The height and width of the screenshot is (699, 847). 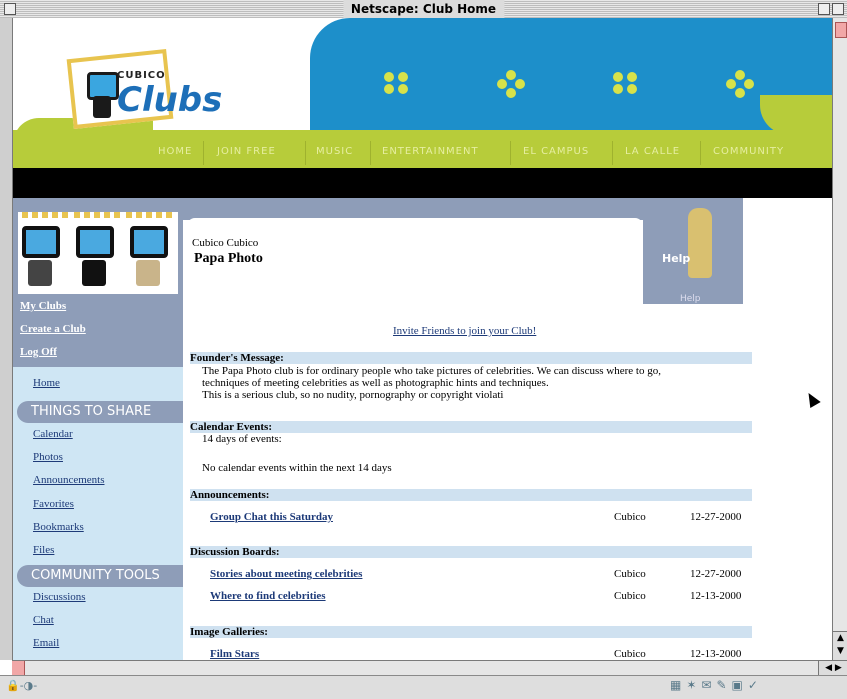 What do you see at coordinates (832, 668) in the screenshot?
I see `horizontal-scroll-arrows: ◀ ▶` at bounding box center [832, 668].